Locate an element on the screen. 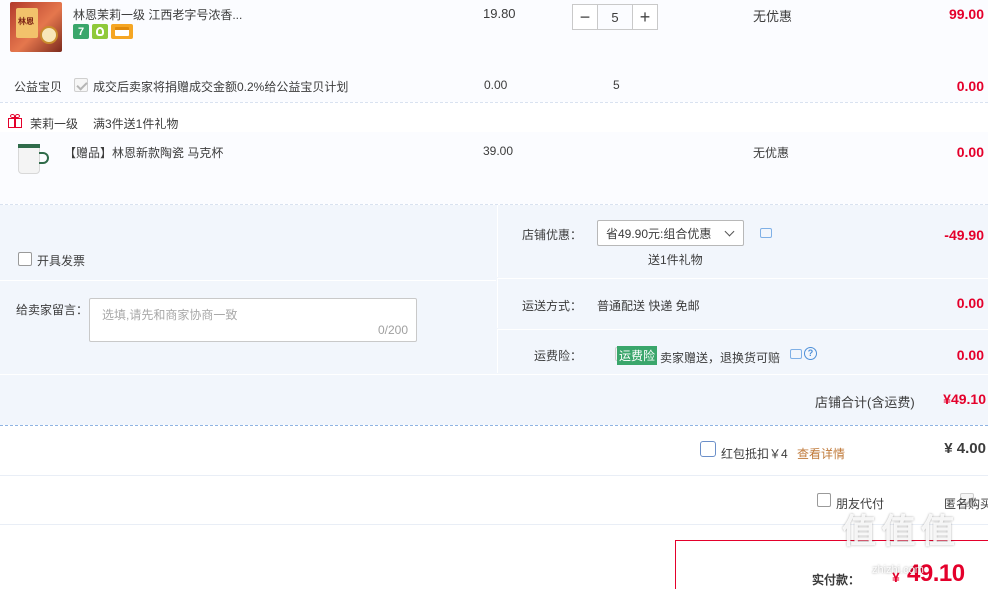  insurance-label: 运费险： is located at coordinates (558, 356).